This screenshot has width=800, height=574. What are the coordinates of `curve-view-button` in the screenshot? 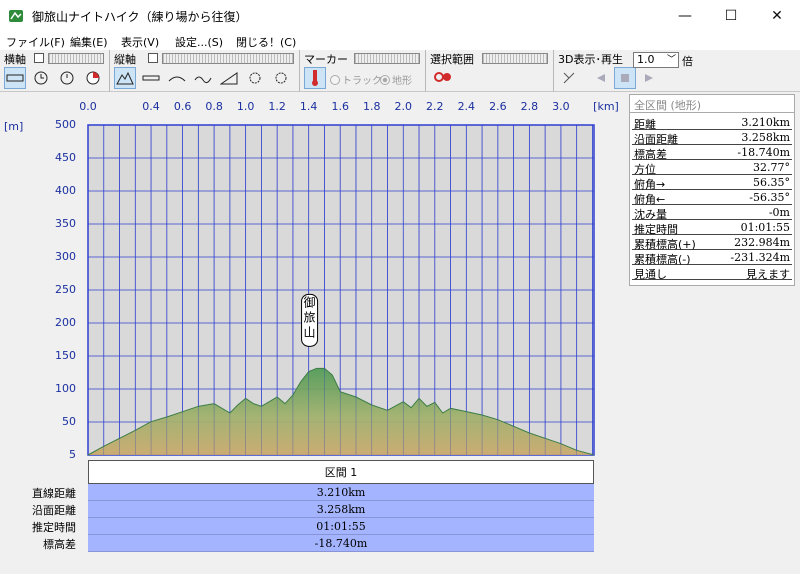 It's located at (177, 78).